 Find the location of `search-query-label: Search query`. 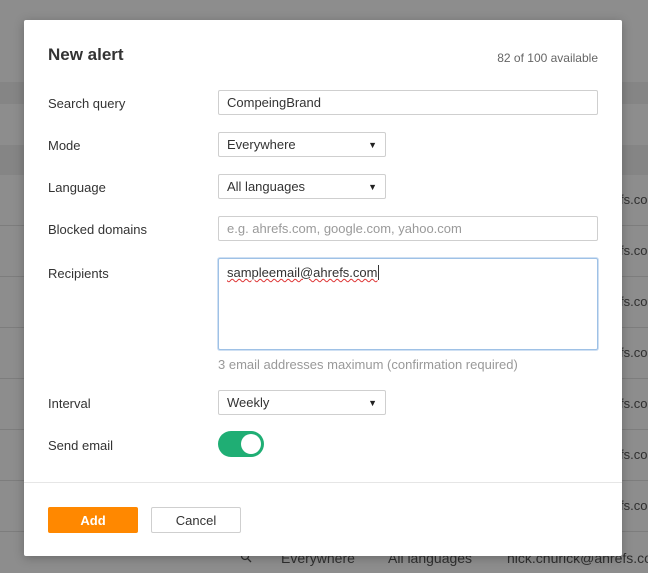

search-query-label: Search query is located at coordinates (87, 103).